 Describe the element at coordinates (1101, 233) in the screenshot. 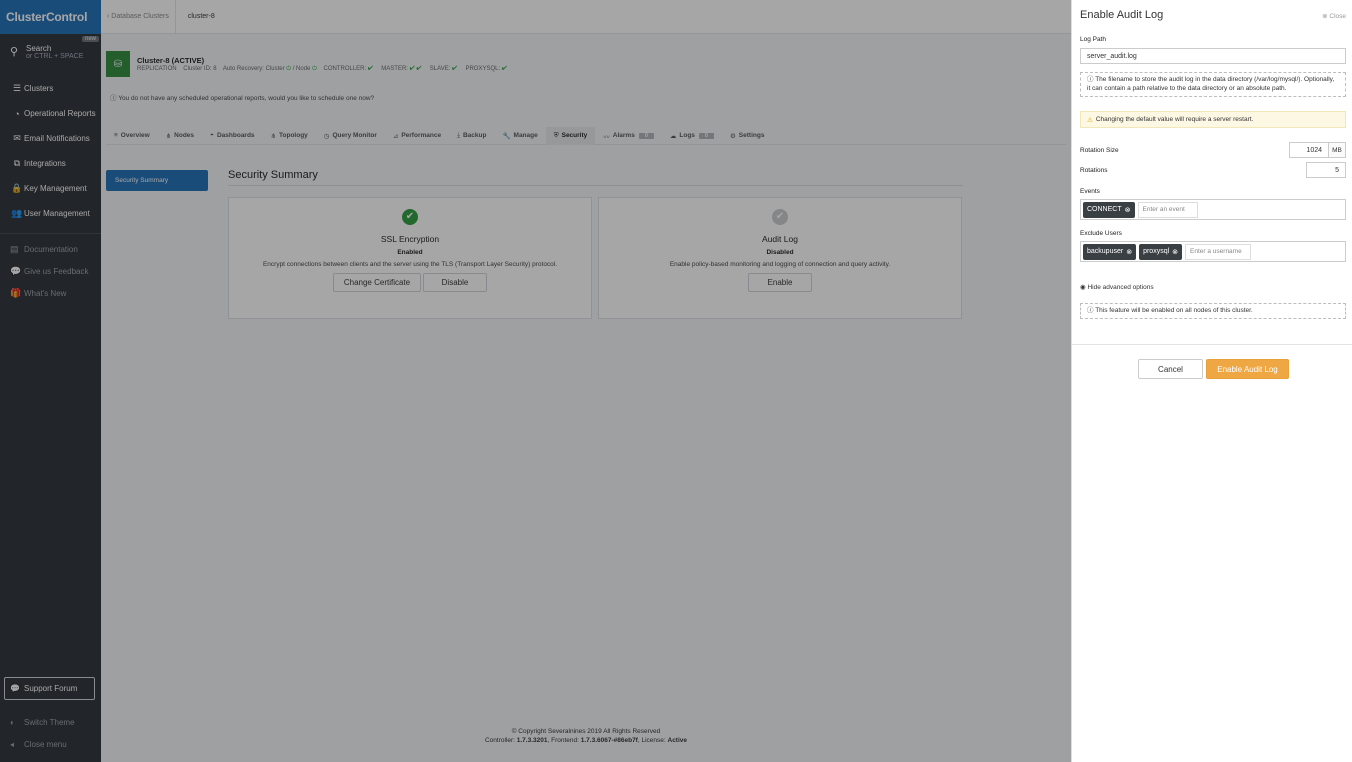

I see `exclude-users-label: Exclude Users` at that location.